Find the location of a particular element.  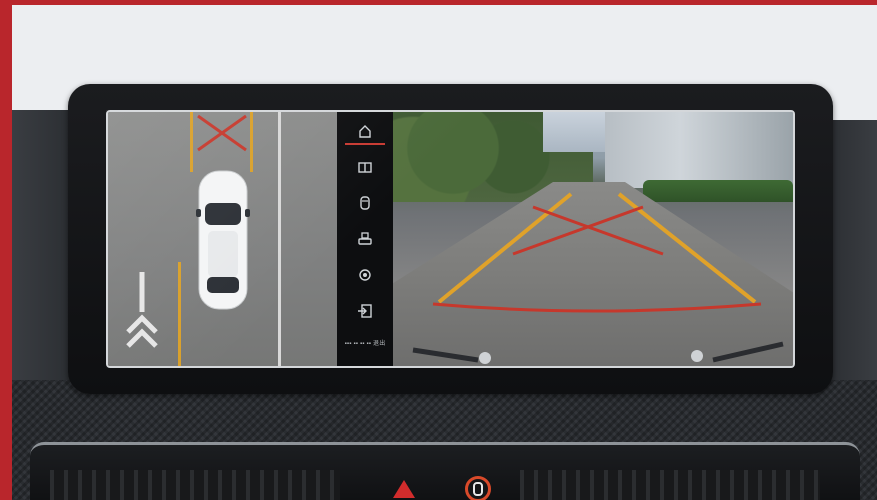

settings-gear-icon is located at coordinates (365, 275).